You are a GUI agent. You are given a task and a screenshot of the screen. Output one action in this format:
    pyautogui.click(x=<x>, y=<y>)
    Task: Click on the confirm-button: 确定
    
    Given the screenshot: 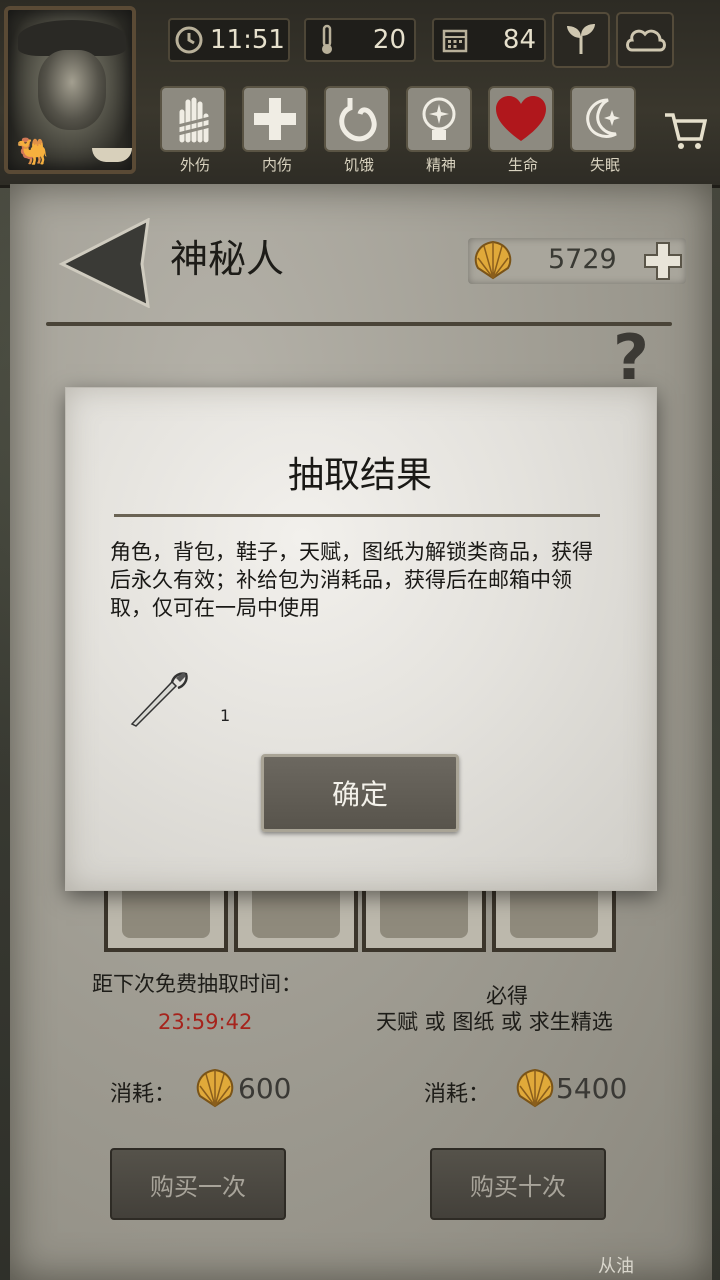 What is the action you would take?
    pyautogui.click(x=360, y=793)
    